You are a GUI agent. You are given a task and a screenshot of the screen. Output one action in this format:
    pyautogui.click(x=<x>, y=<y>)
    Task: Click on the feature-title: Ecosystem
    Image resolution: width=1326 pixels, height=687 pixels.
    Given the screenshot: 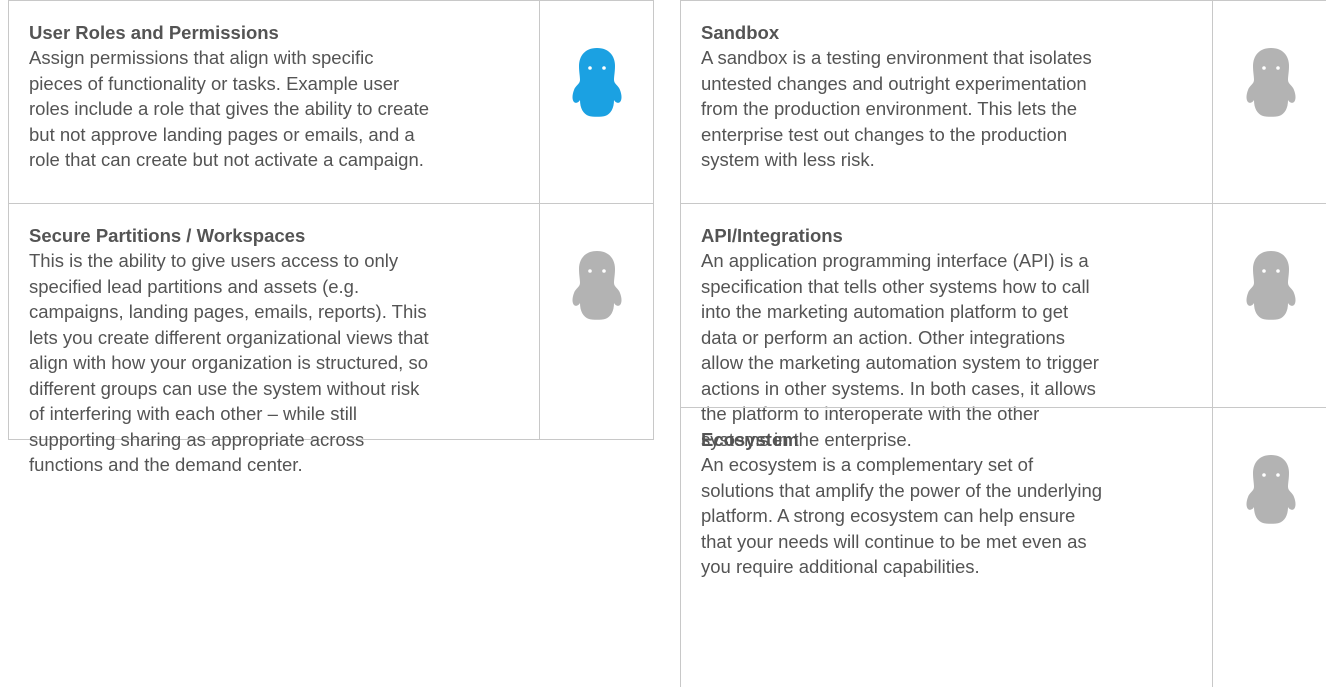 What is the action you would take?
    pyautogui.click(x=750, y=439)
    